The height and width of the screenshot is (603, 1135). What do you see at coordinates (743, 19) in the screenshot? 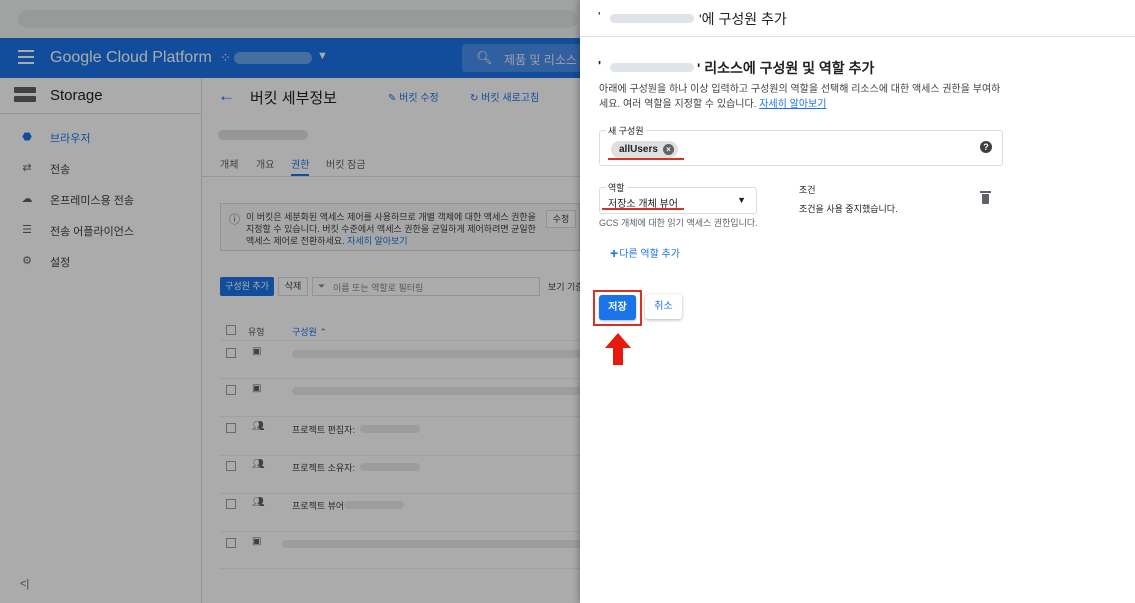
I see `panel-title: '에 구성원 추가` at bounding box center [743, 19].